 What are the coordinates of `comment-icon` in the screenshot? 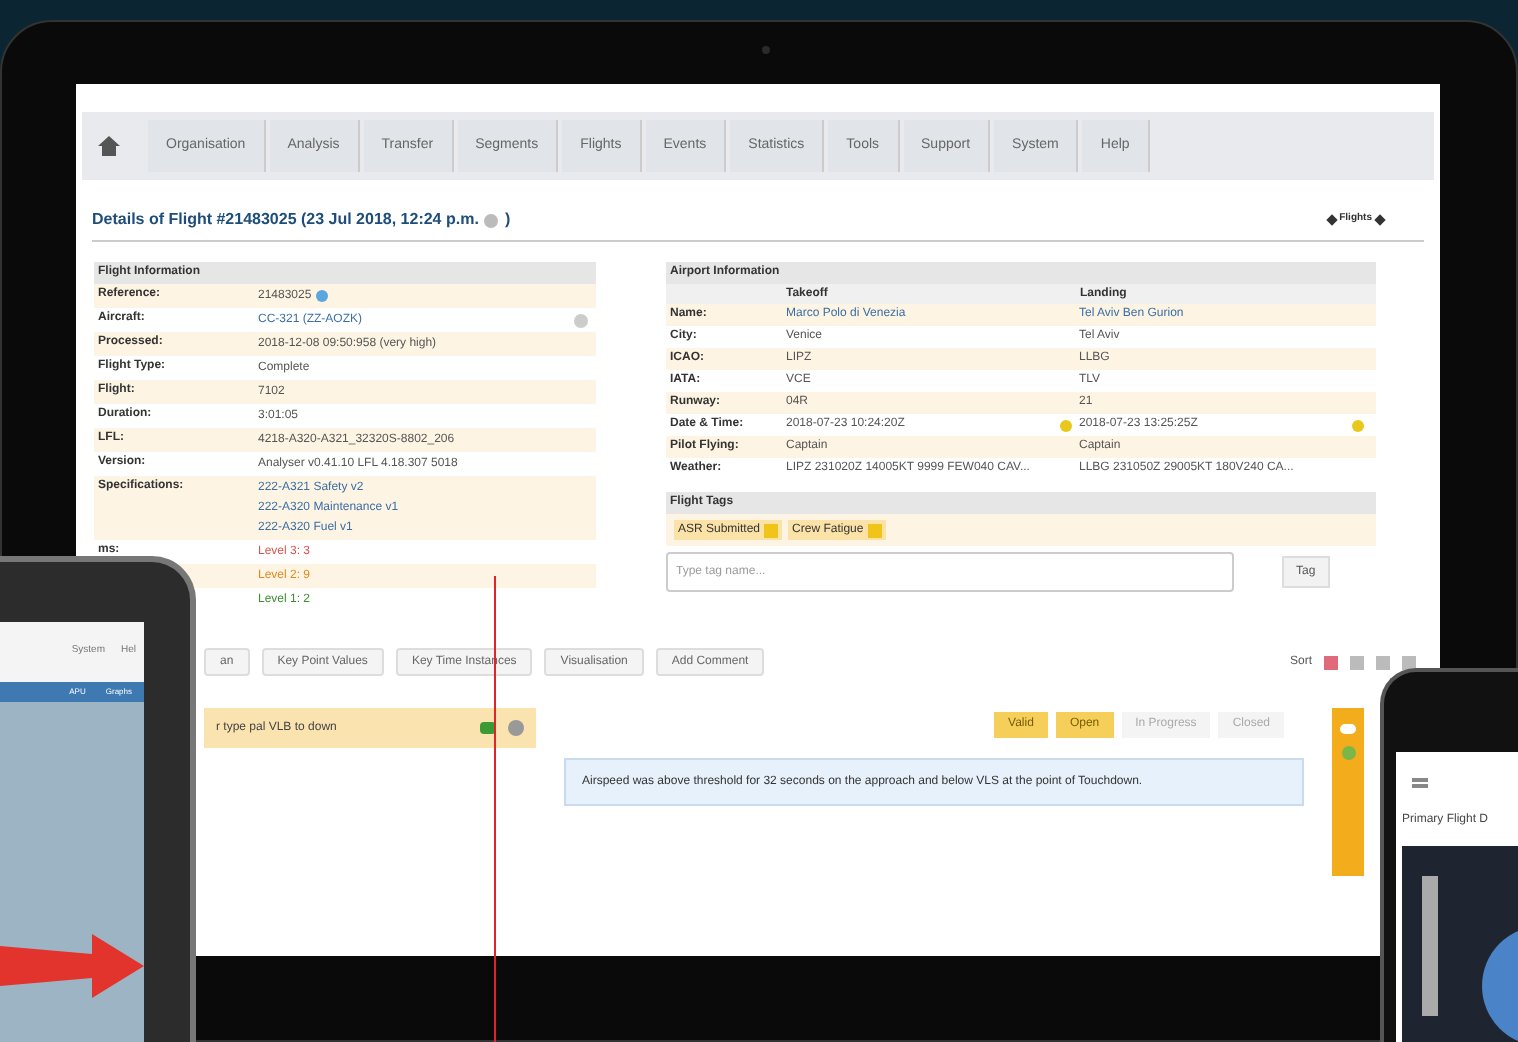 It's located at (1348, 729).